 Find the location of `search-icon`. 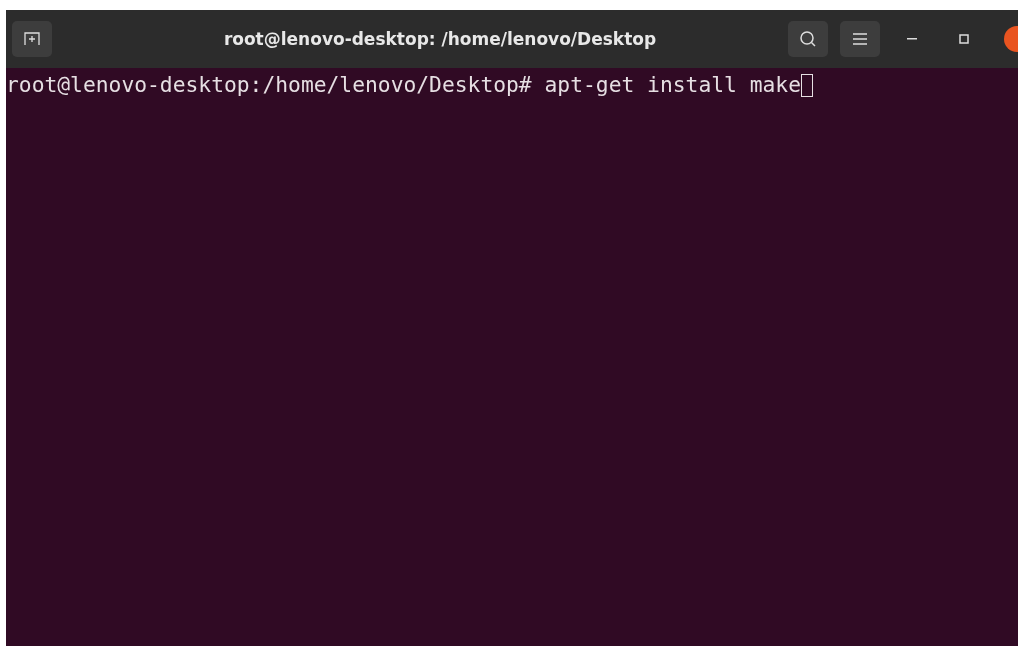

search-icon is located at coordinates (808, 39).